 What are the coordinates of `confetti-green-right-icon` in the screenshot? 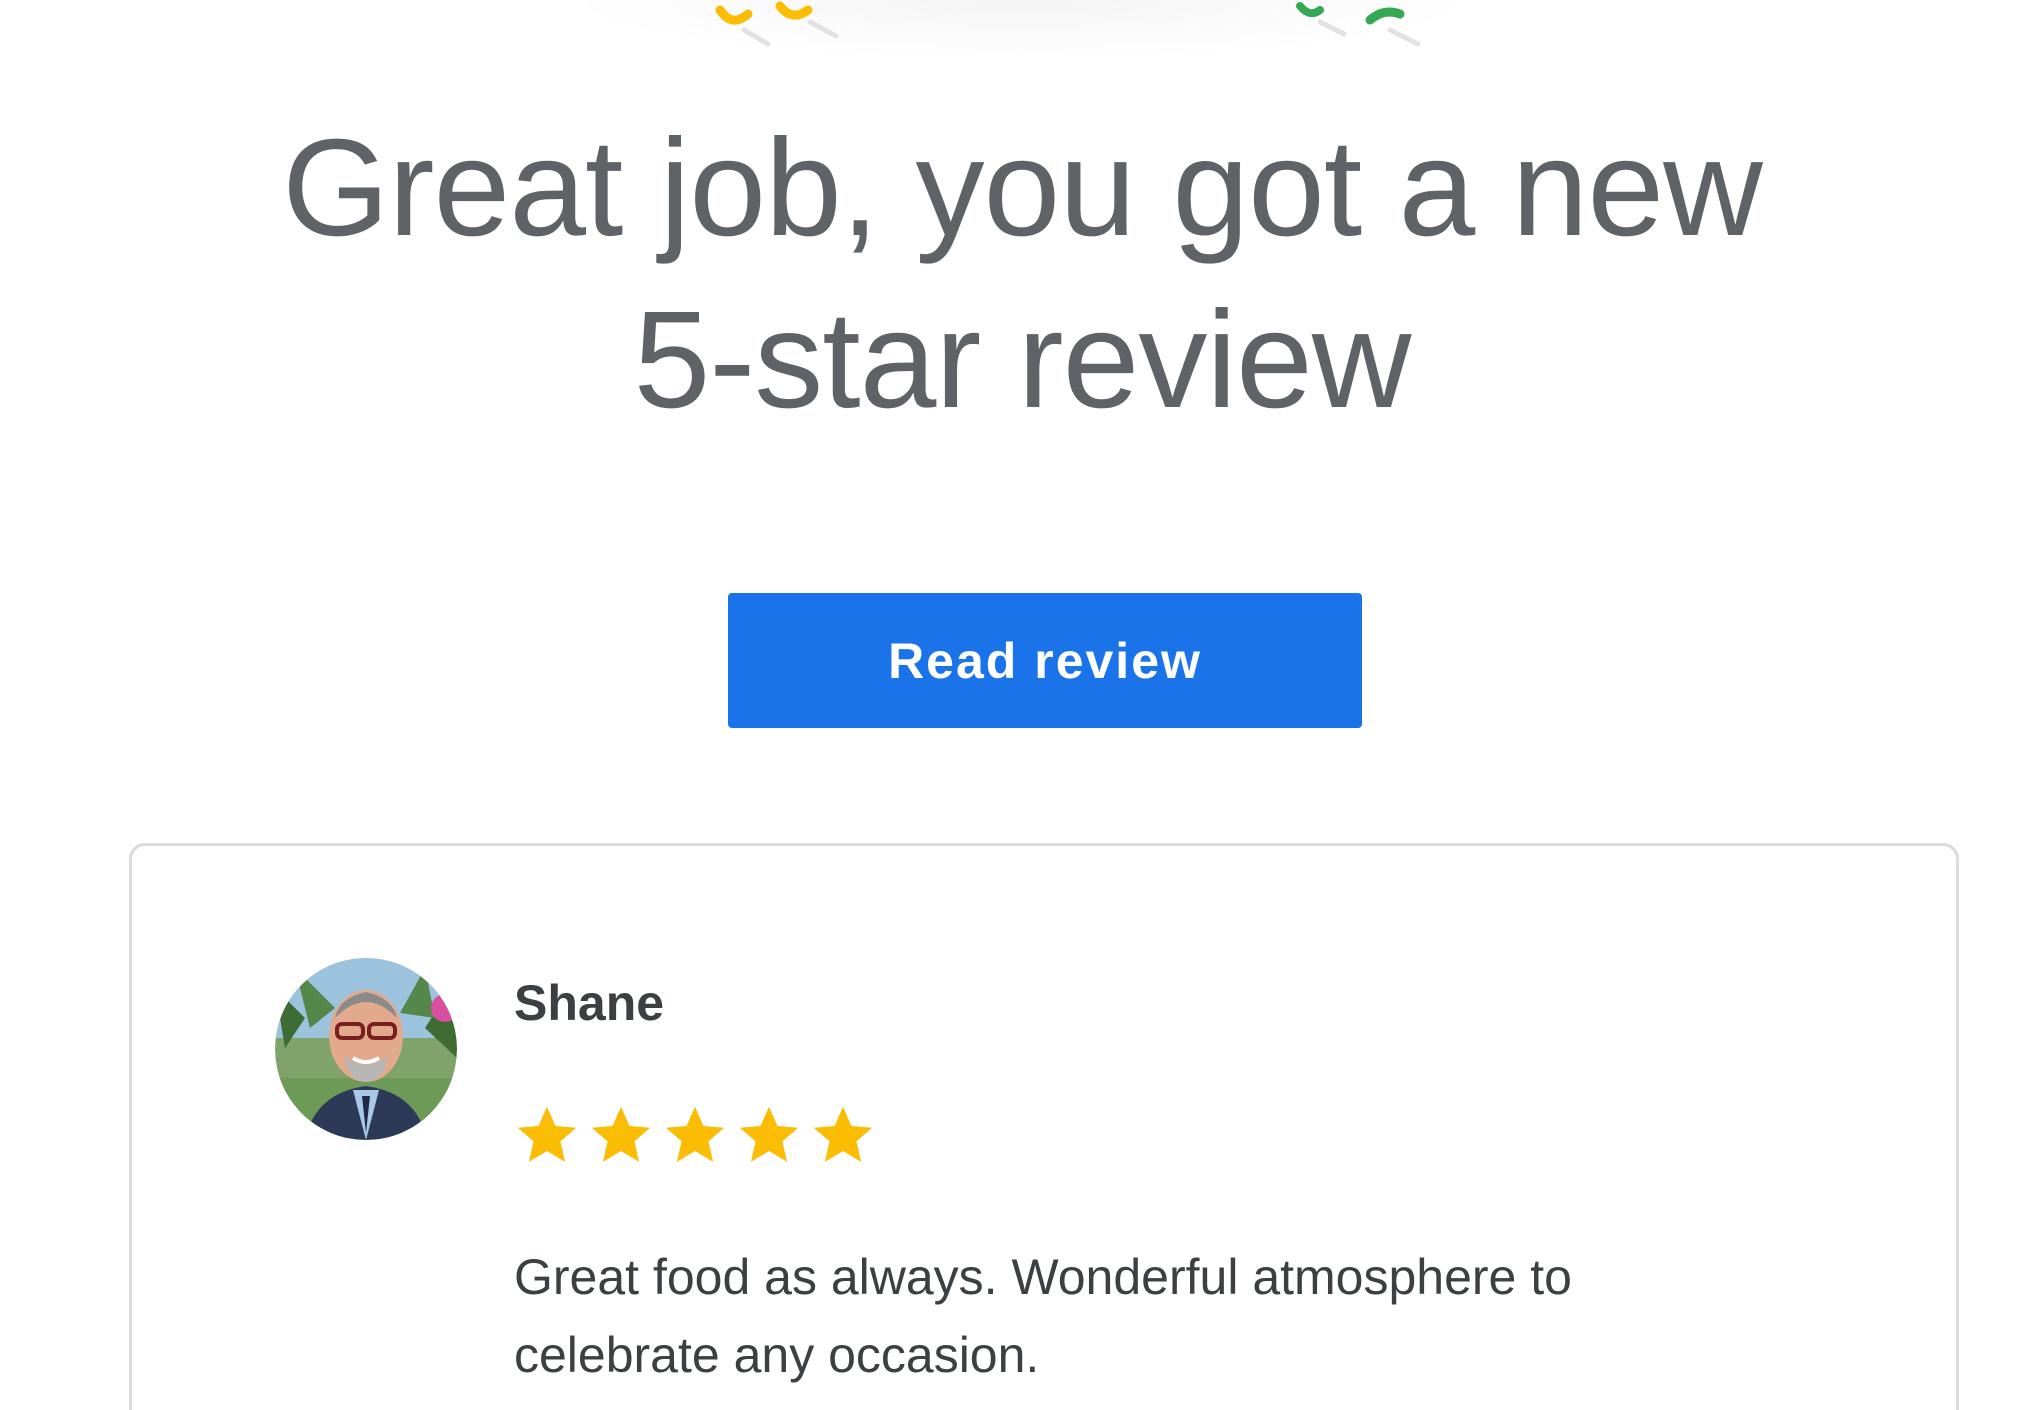 It's located at (1358, 24).